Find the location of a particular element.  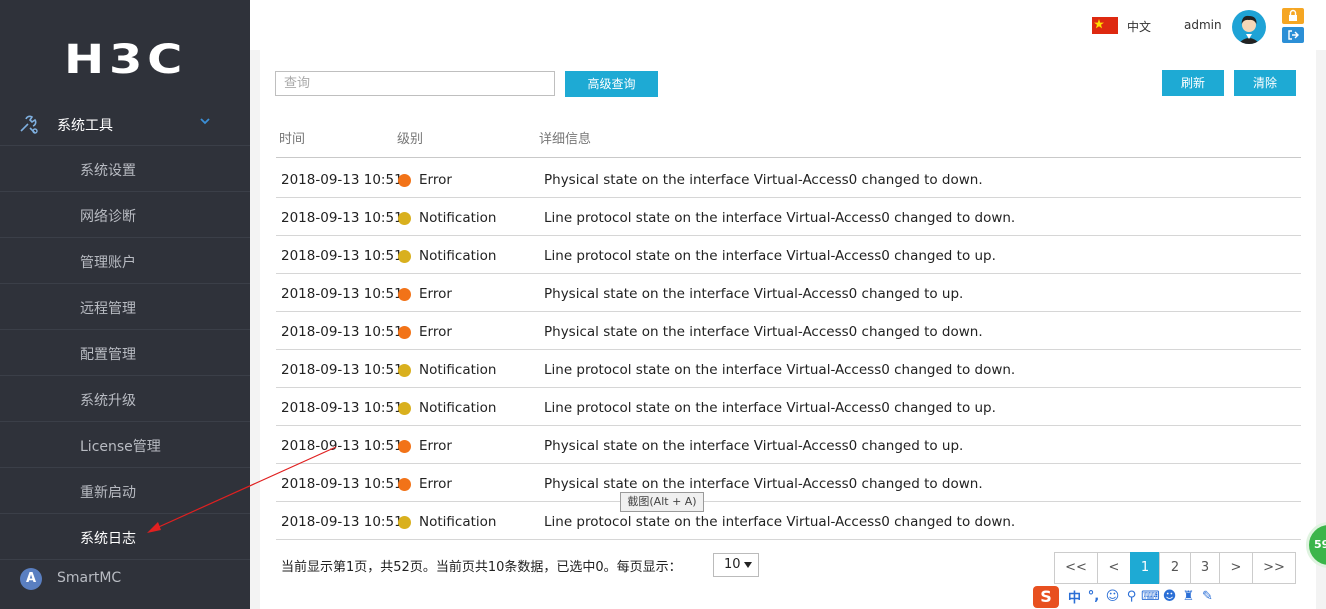

username: admin is located at coordinates (1203, 25).